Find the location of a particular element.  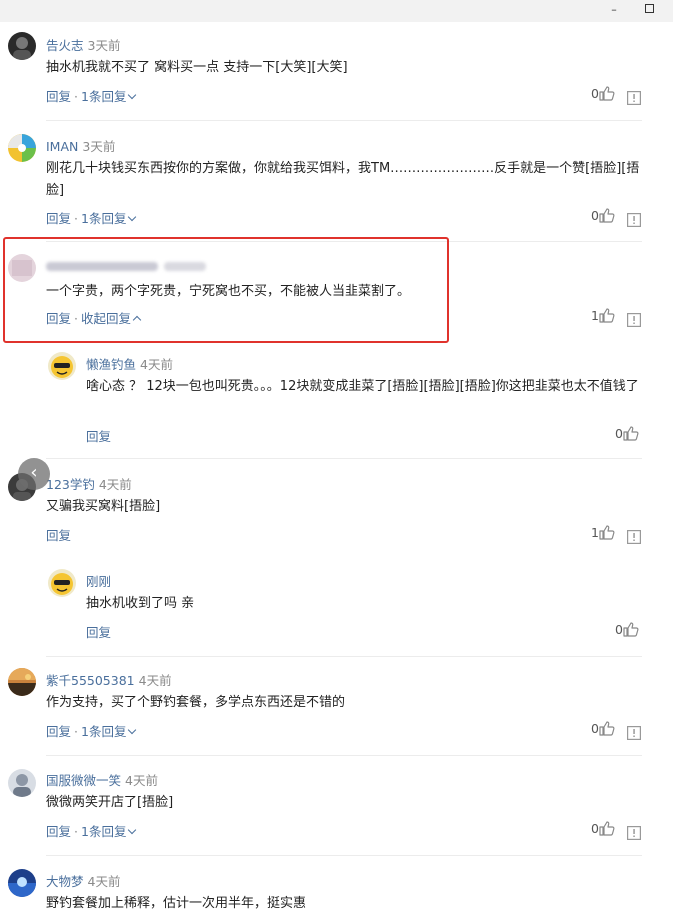

comment-text: 野钓套餐加上稀释，估计一次用半年，挺实惠 is located at coordinates (176, 903).